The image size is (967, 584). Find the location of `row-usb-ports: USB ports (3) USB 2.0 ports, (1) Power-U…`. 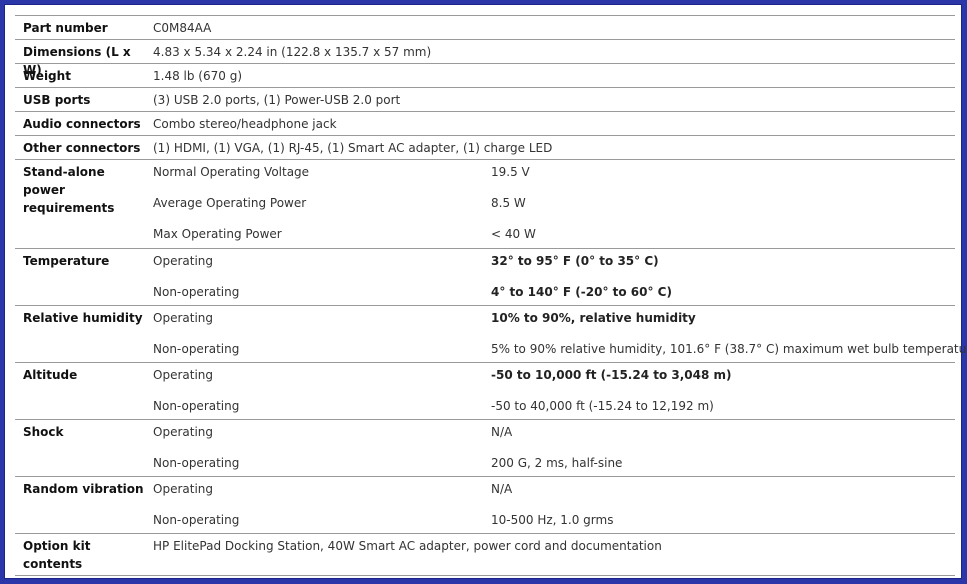

row-usb-ports: USB ports (3) USB 2.0 ports, (1) Power-U… is located at coordinates (485, 100).